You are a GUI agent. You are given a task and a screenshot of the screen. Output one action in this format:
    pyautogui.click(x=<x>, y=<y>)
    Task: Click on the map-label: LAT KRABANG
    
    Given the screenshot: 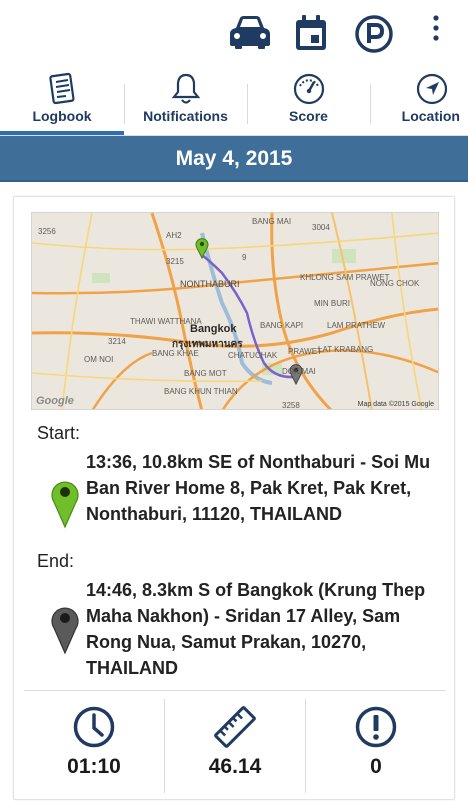 What is the action you would take?
    pyautogui.click(x=346, y=349)
    